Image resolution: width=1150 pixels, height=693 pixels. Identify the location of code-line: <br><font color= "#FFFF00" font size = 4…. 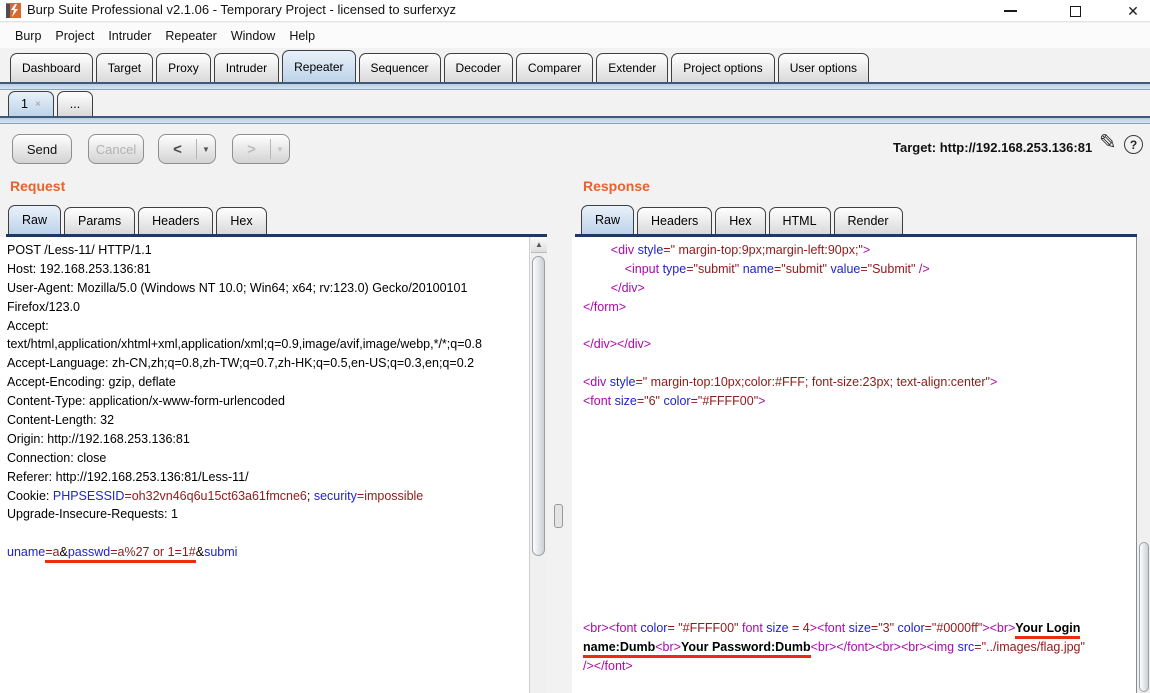
(859, 629).